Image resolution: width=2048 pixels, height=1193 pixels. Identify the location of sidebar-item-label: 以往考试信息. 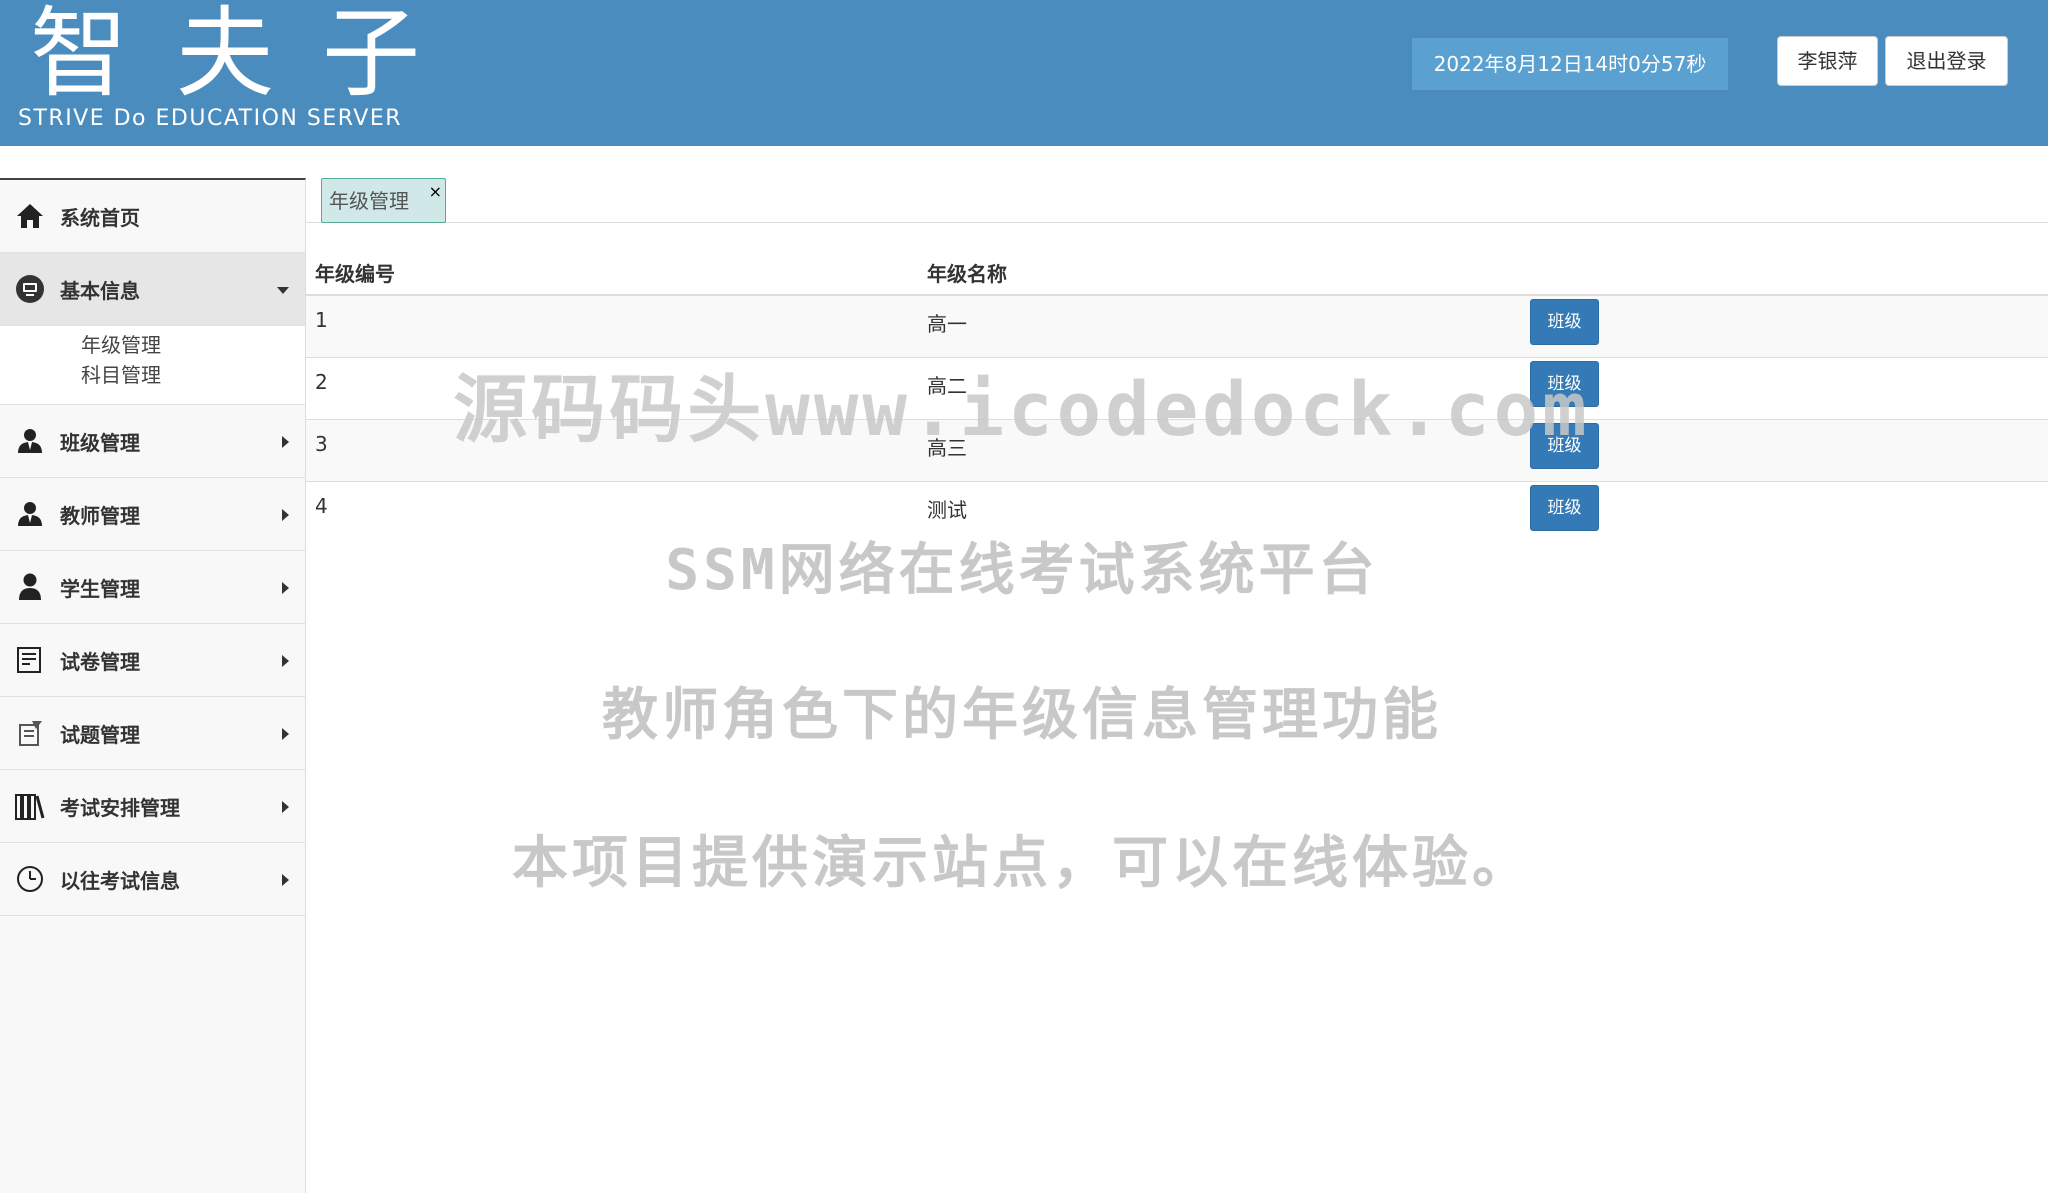
(120, 880).